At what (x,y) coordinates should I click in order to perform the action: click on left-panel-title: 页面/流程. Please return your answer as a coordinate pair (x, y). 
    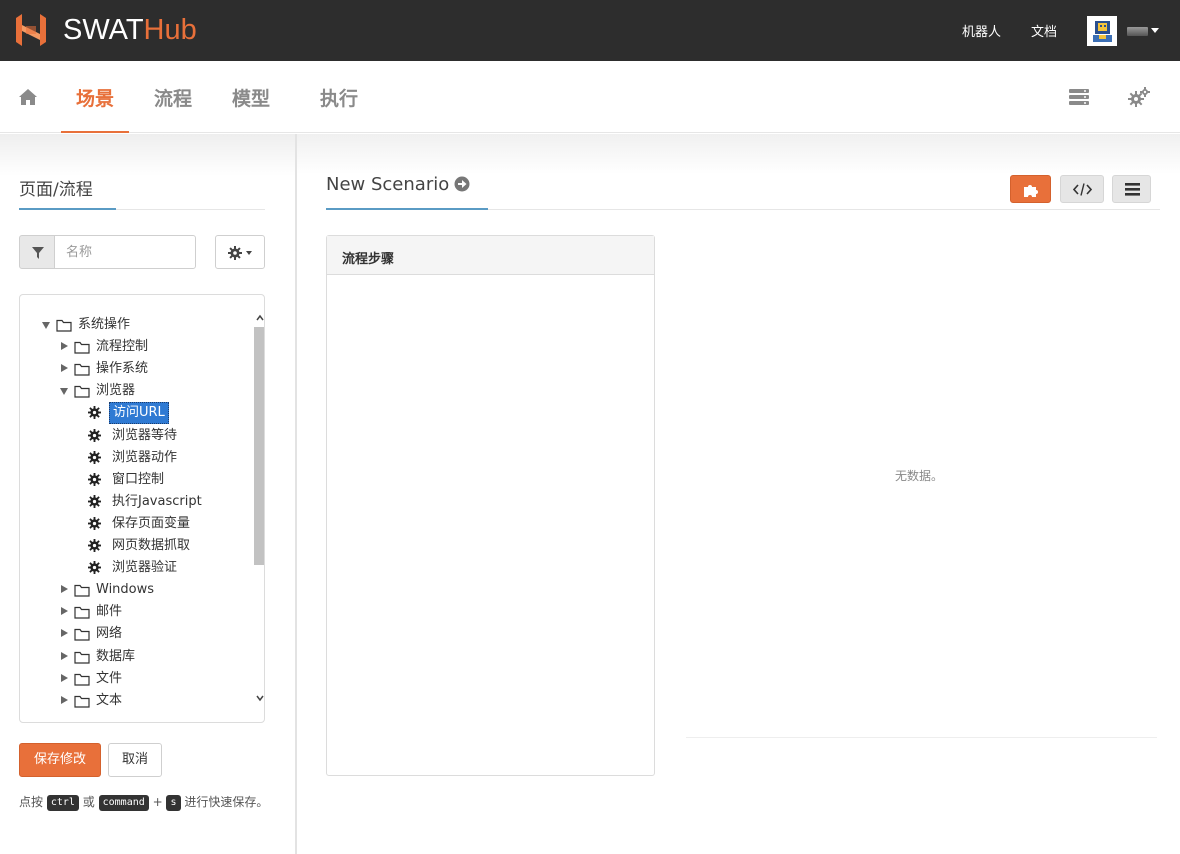
    Looking at the image, I should click on (56, 190).